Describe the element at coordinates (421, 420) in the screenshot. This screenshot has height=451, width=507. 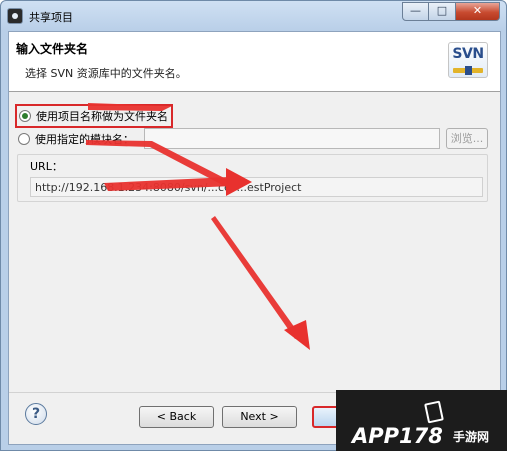
I see `site-watermark: APP178 手游网` at that location.